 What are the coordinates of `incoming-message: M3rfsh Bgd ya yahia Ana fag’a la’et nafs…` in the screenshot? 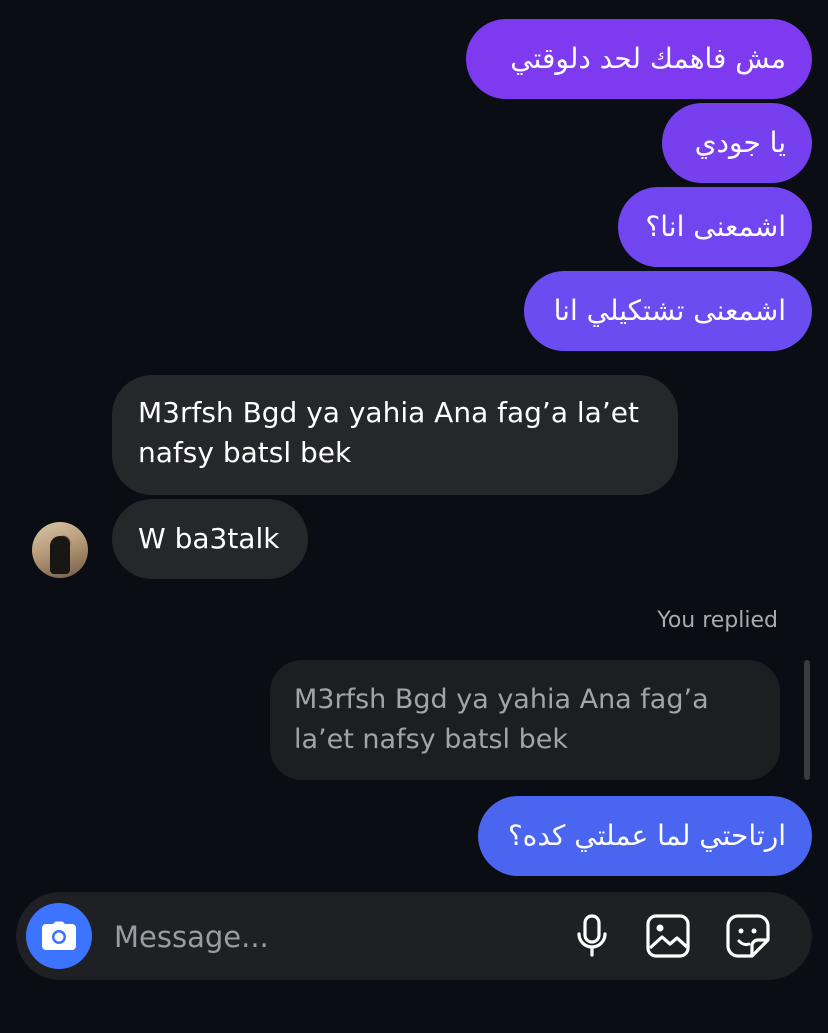 It's located at (395, 435).